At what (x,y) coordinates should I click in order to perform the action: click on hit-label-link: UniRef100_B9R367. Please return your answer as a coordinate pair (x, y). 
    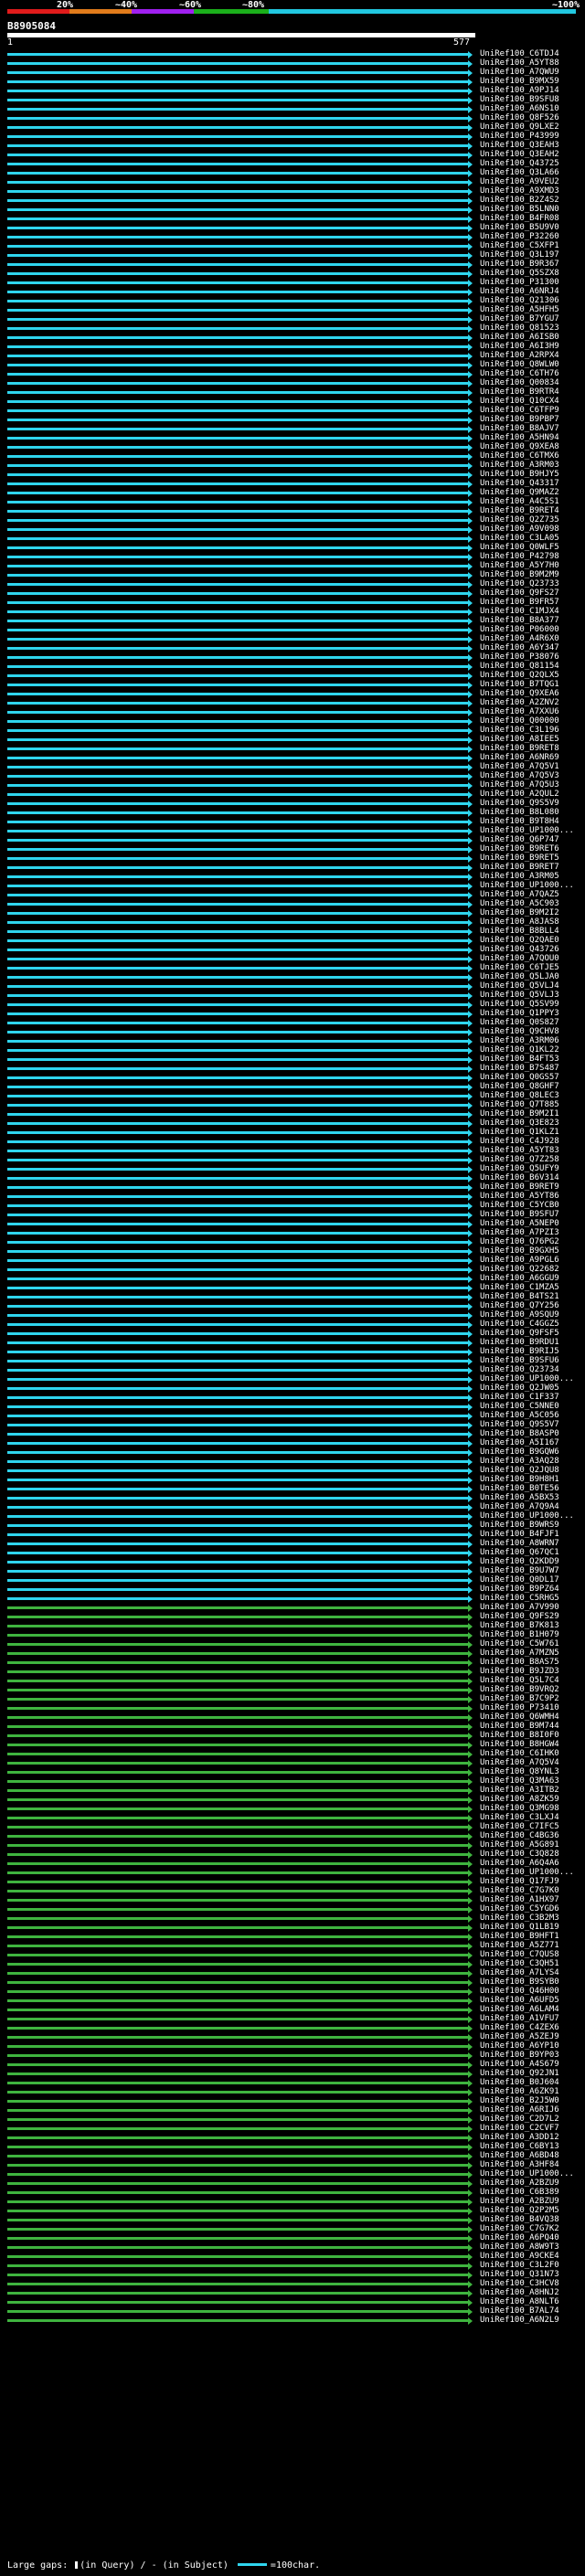
    Looking at the image, I should click on (519, 264).